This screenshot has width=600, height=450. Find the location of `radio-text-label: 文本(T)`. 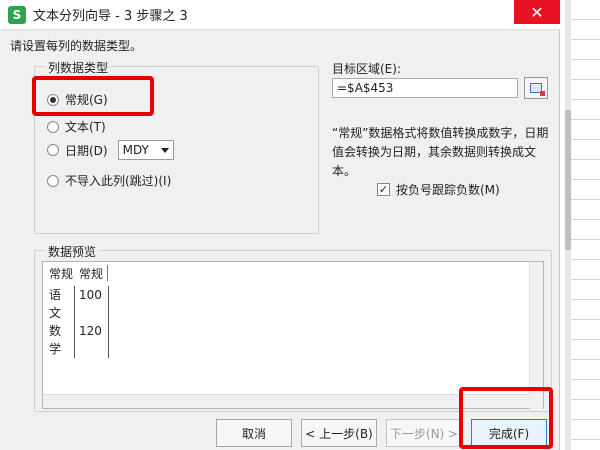

radio-text-label: 文本(T) is located at coordinates (85, 127).